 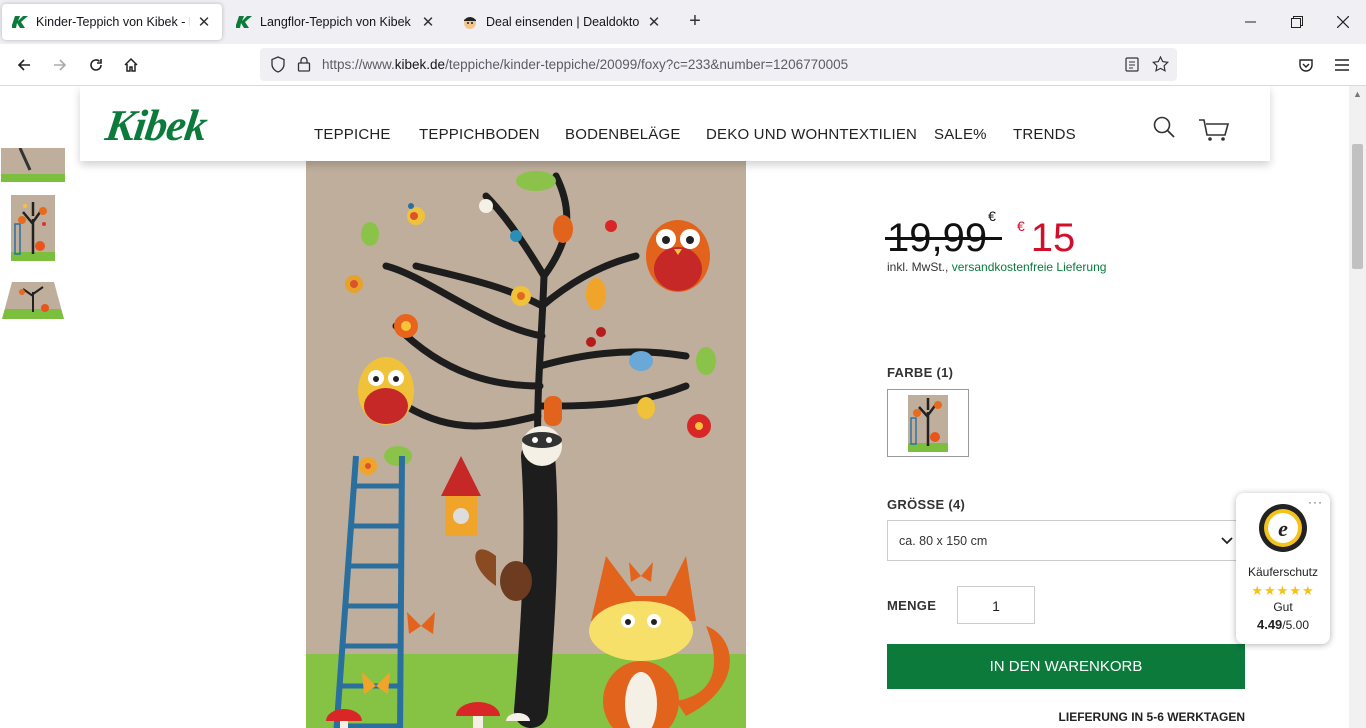 I want to click on url-prefix: https://www., so click(x=358, y=64).